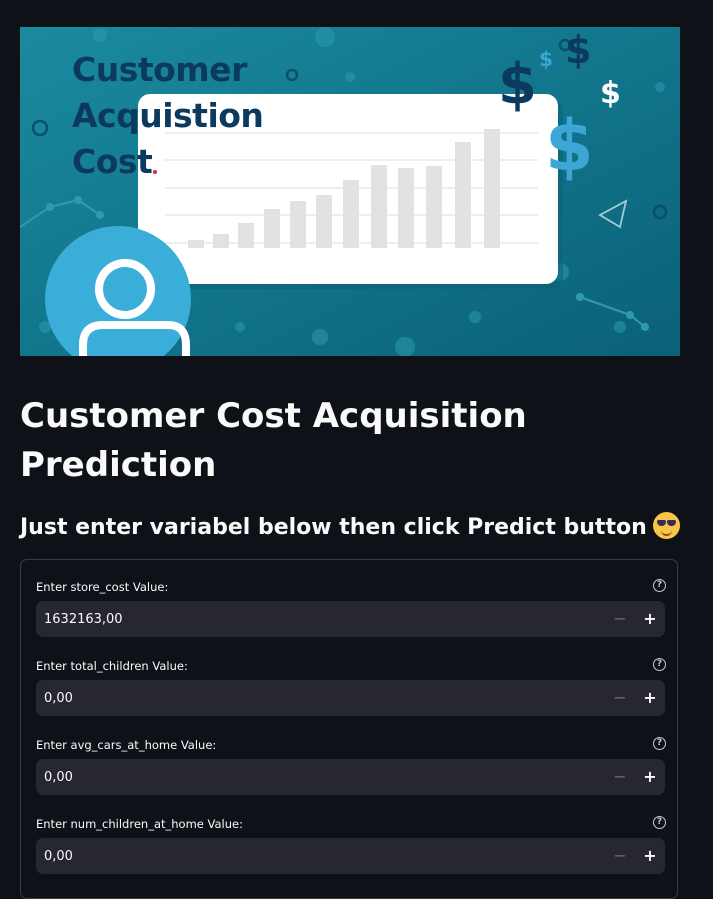  I want to click on total-children-input, so click(316, 698).